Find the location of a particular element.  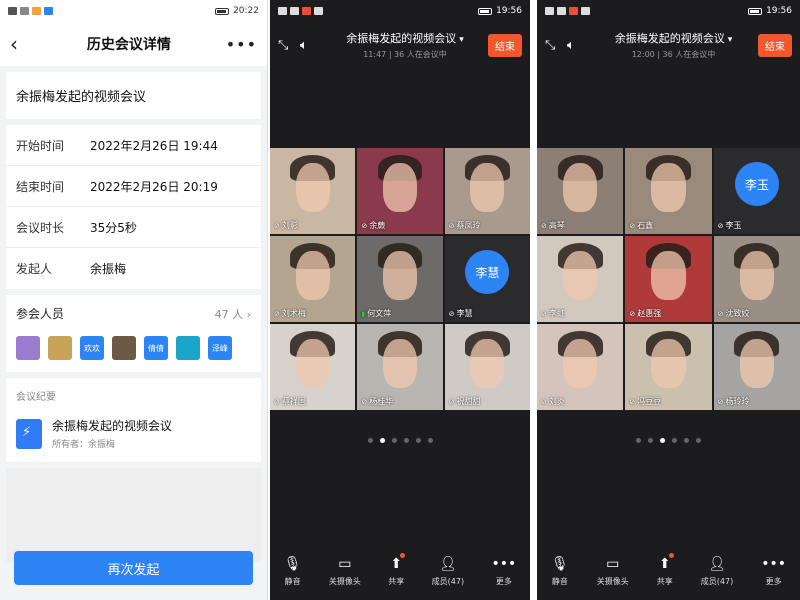

restart-meeting-button: 再次发起 is located at coordinates (133, 568).